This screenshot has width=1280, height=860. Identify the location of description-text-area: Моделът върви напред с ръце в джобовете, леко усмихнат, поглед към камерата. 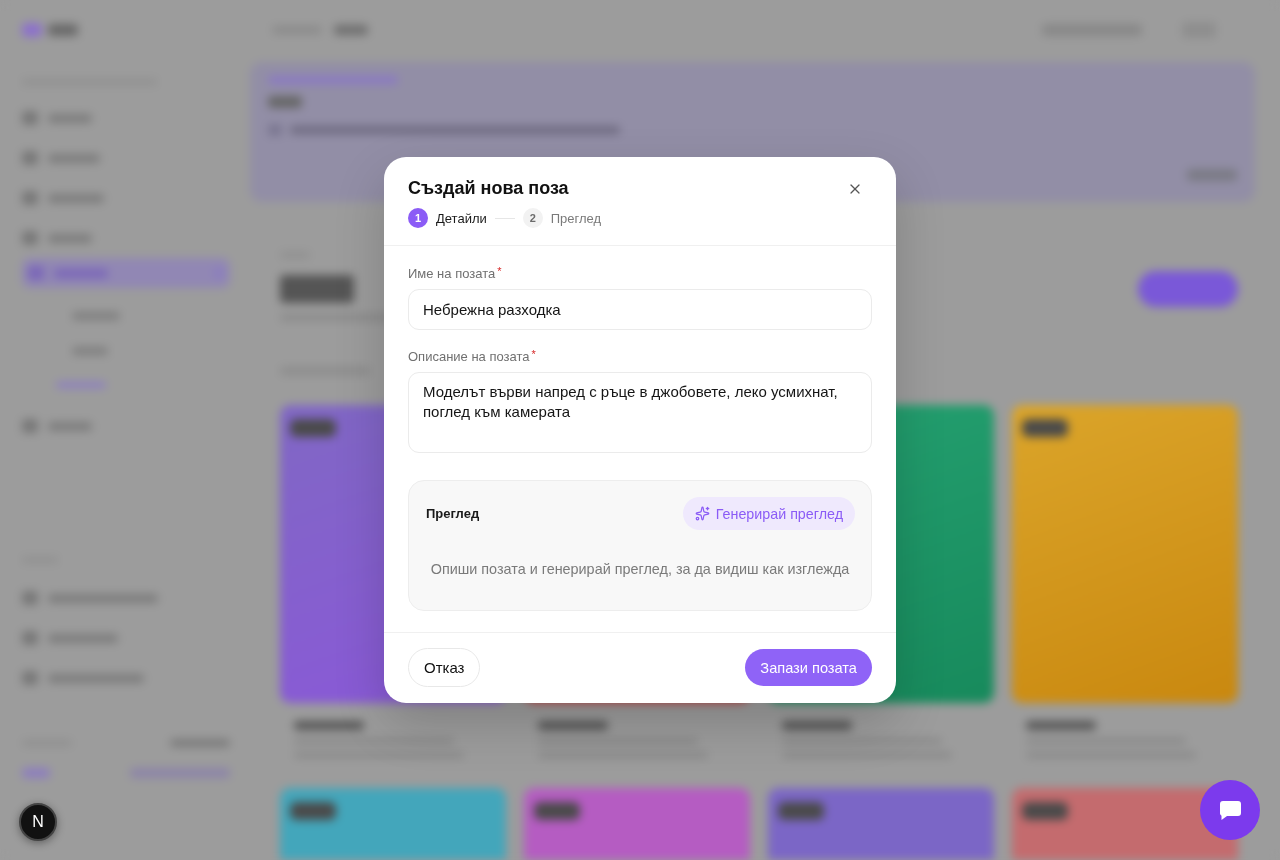
(640, 412).